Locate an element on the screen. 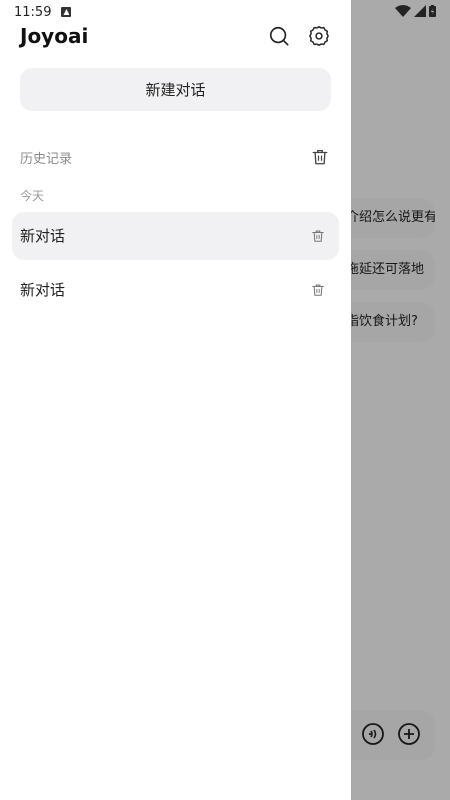  search-button is located at coordinates (279, 36).